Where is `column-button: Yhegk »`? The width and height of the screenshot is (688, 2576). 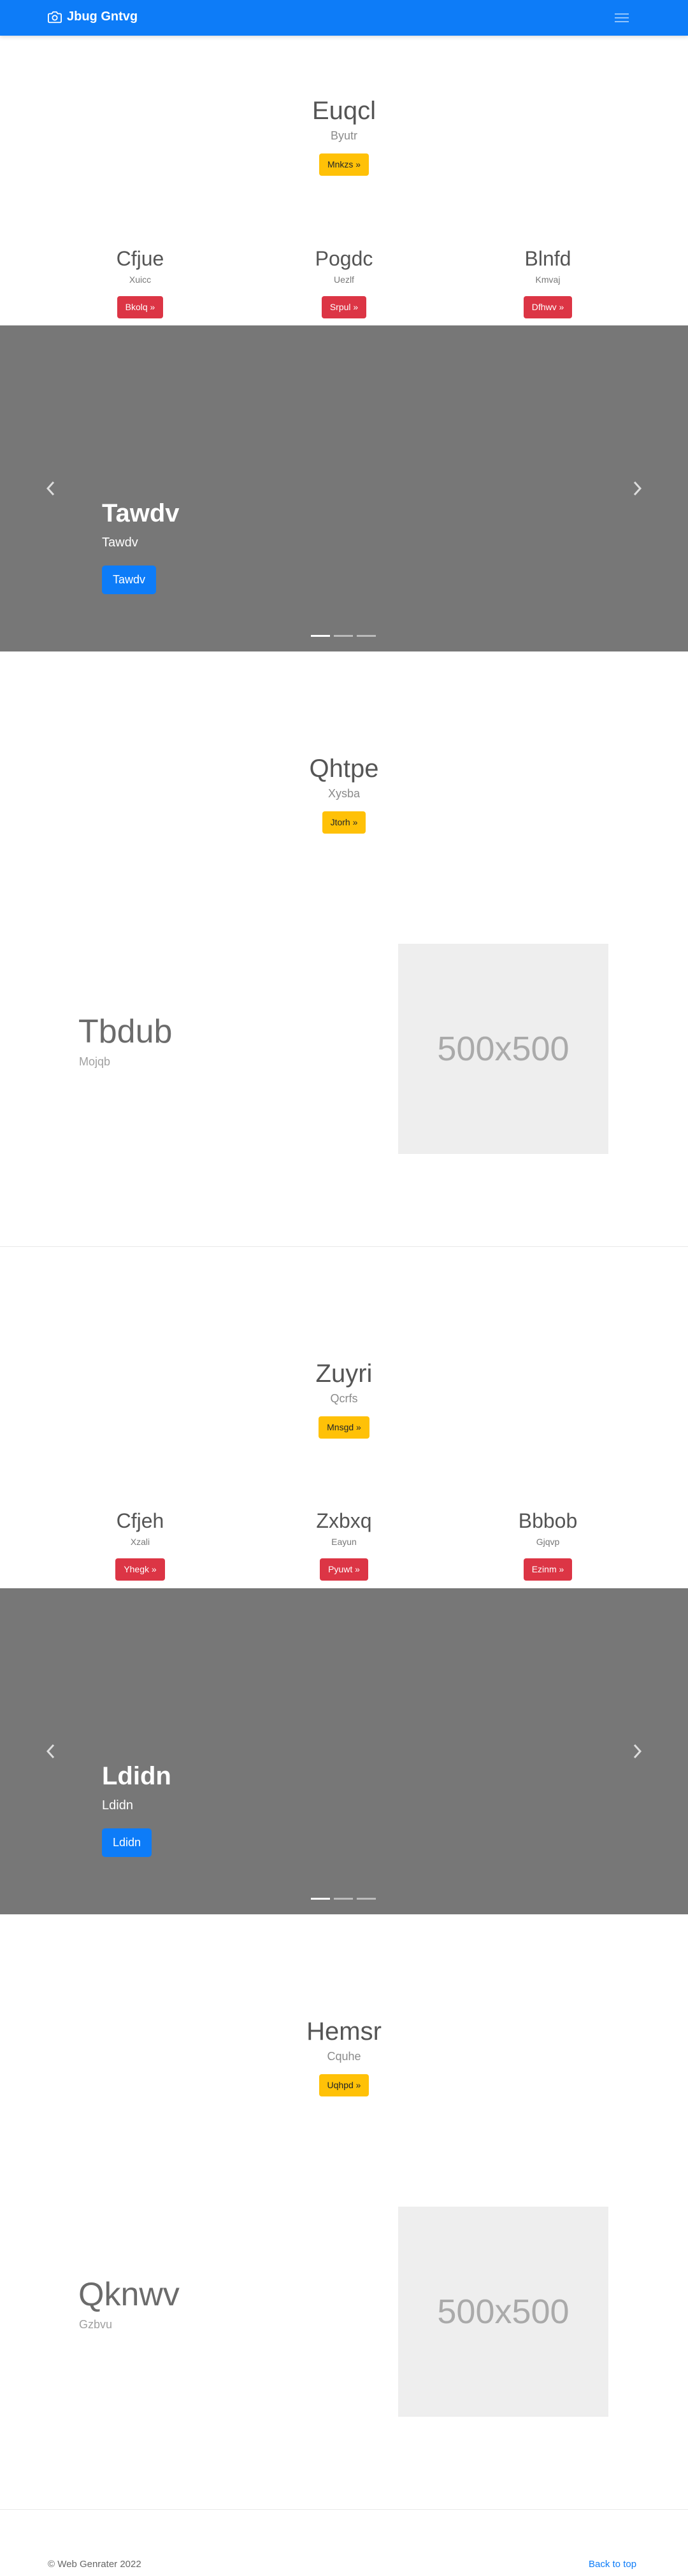 column-button: Yhegk » is located at coordinates (140, 1570).